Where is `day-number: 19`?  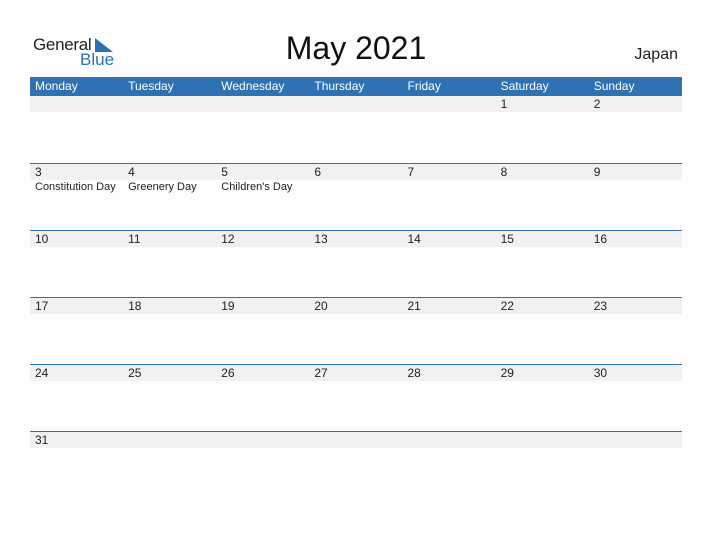 day-number: 19 is located at coordinates (228, 306).